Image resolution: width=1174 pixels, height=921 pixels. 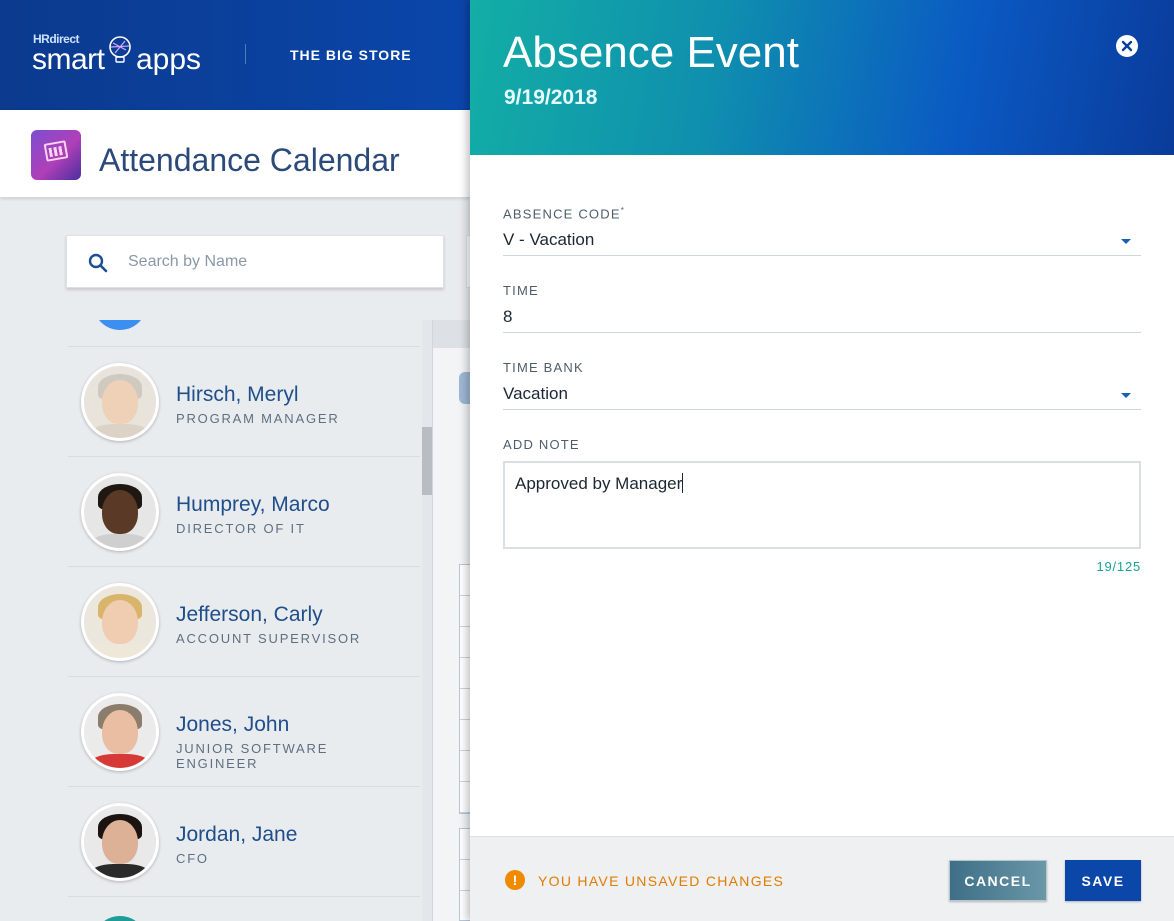 What do you see at coordinates (252, 756) in the screenshot?
I see `employee-role: JUNIOR SOFTWARE ENGINEER` at bounding box center [252, 756].